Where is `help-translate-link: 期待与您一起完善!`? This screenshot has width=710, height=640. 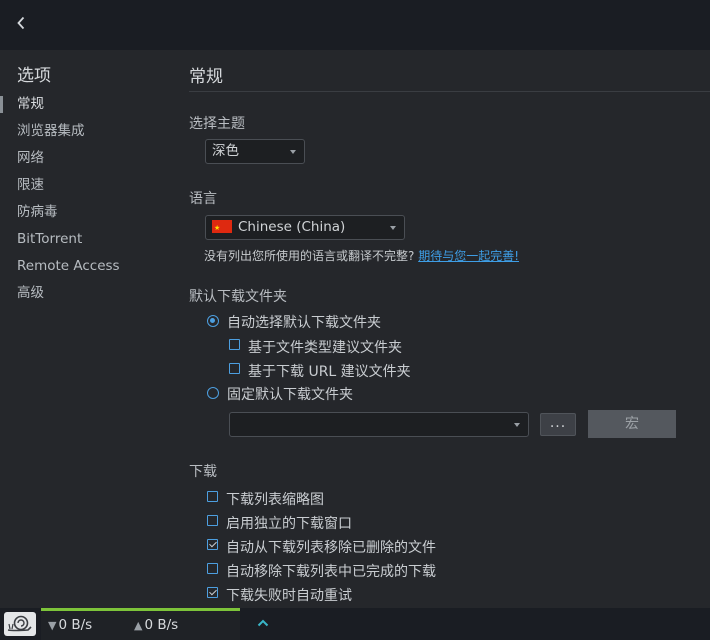
help-translate-link: 期待与您一起完善! is located at coordinates (468, 256).